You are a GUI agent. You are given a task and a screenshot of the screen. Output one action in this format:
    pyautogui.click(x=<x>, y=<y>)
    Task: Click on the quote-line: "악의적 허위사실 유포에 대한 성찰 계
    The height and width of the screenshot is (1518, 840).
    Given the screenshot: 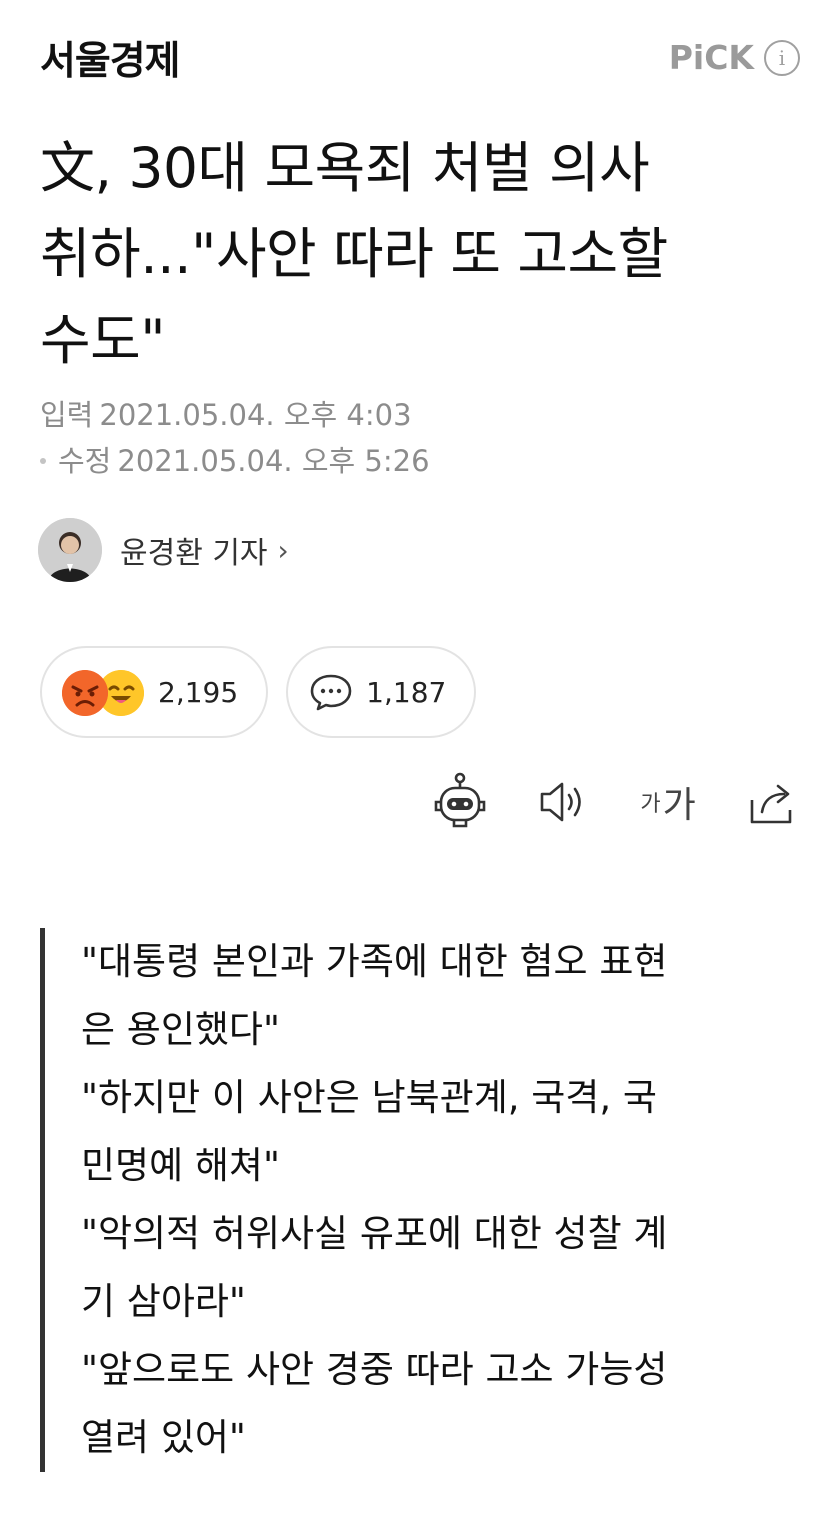 What is the action you would take?
    pyautogui.click(x=374, y=1233)
    